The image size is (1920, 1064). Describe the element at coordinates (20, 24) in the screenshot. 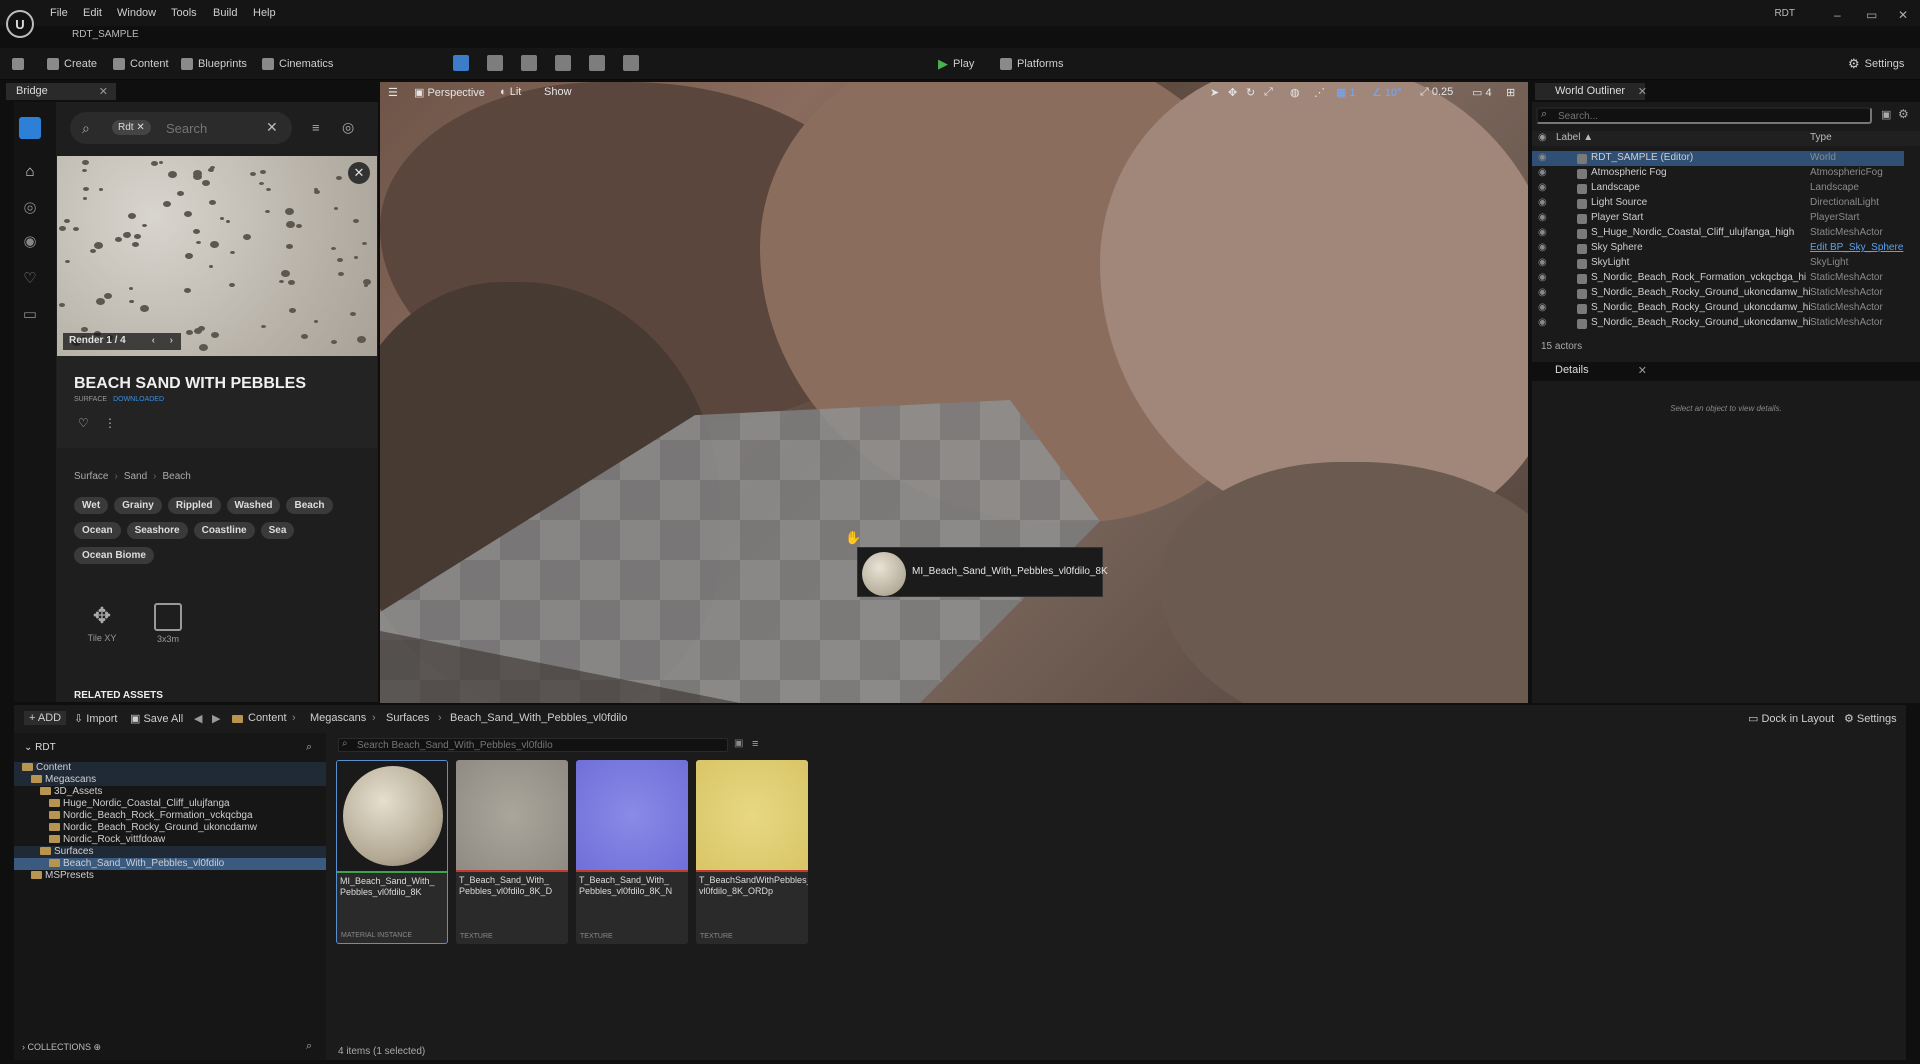

I see `unreal-logo-icon: U` at that location.